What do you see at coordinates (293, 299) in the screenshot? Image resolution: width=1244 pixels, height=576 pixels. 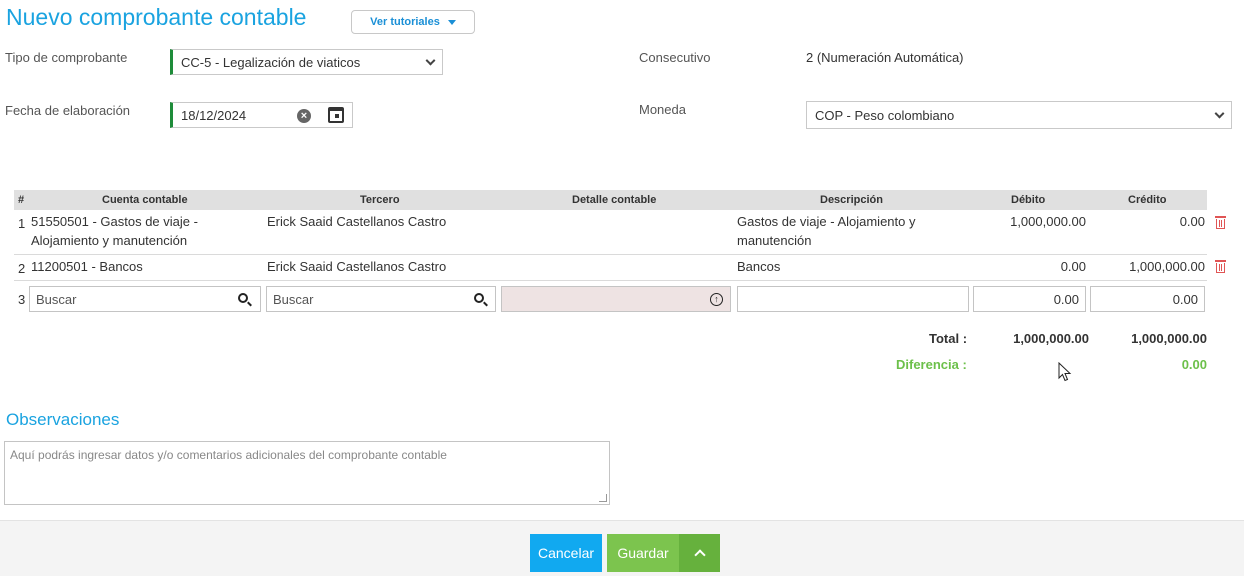 I see `tercero-search-placeholder: Buscar` at bounding box center [293, 299].